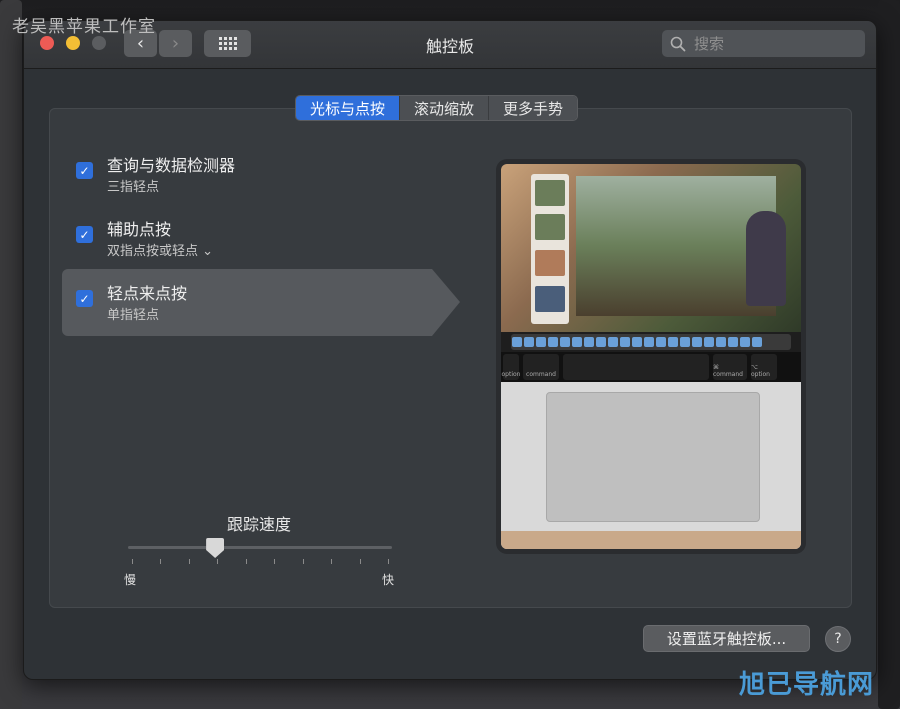  I want to click on help-button: ?, so click(838, 639).